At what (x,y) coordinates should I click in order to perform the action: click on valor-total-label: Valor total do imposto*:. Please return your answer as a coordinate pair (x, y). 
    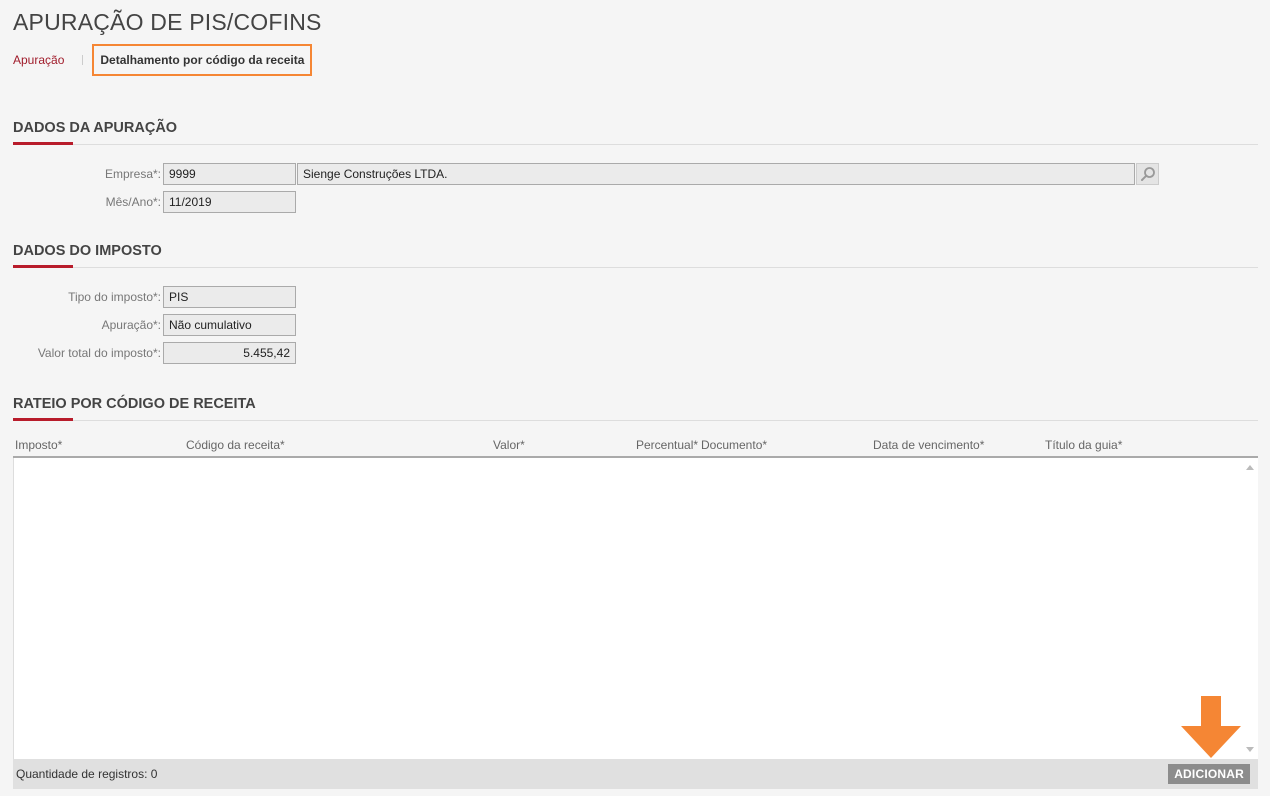
    Looking at the image, I should click on (99, 353).